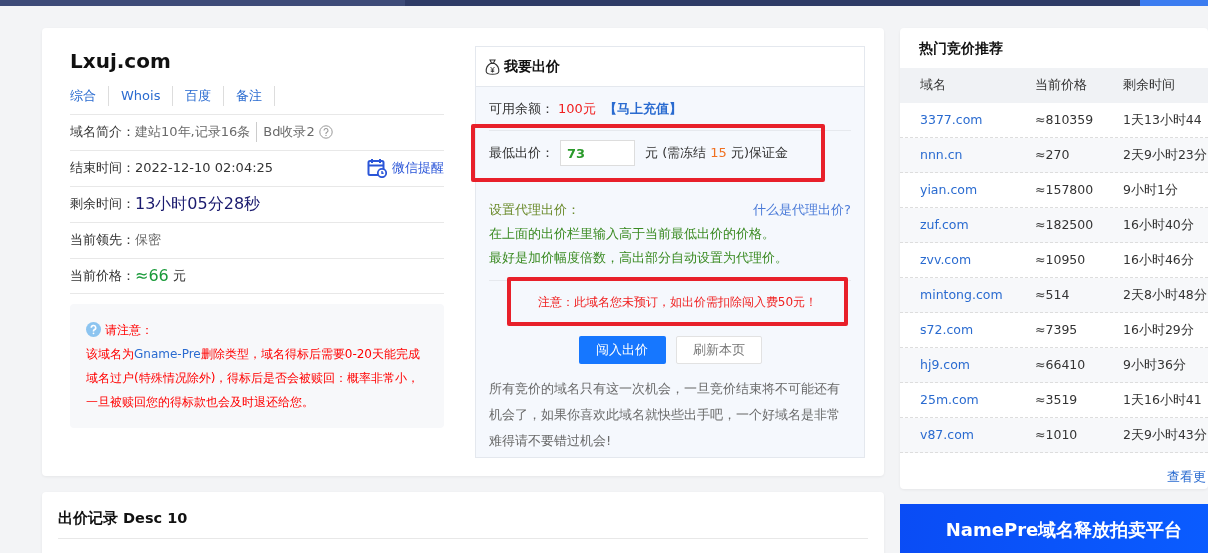  Describe the element at coordinates (1158, 259) in the screenshot. I see `table-cell-text: 16小时46分` at that location.